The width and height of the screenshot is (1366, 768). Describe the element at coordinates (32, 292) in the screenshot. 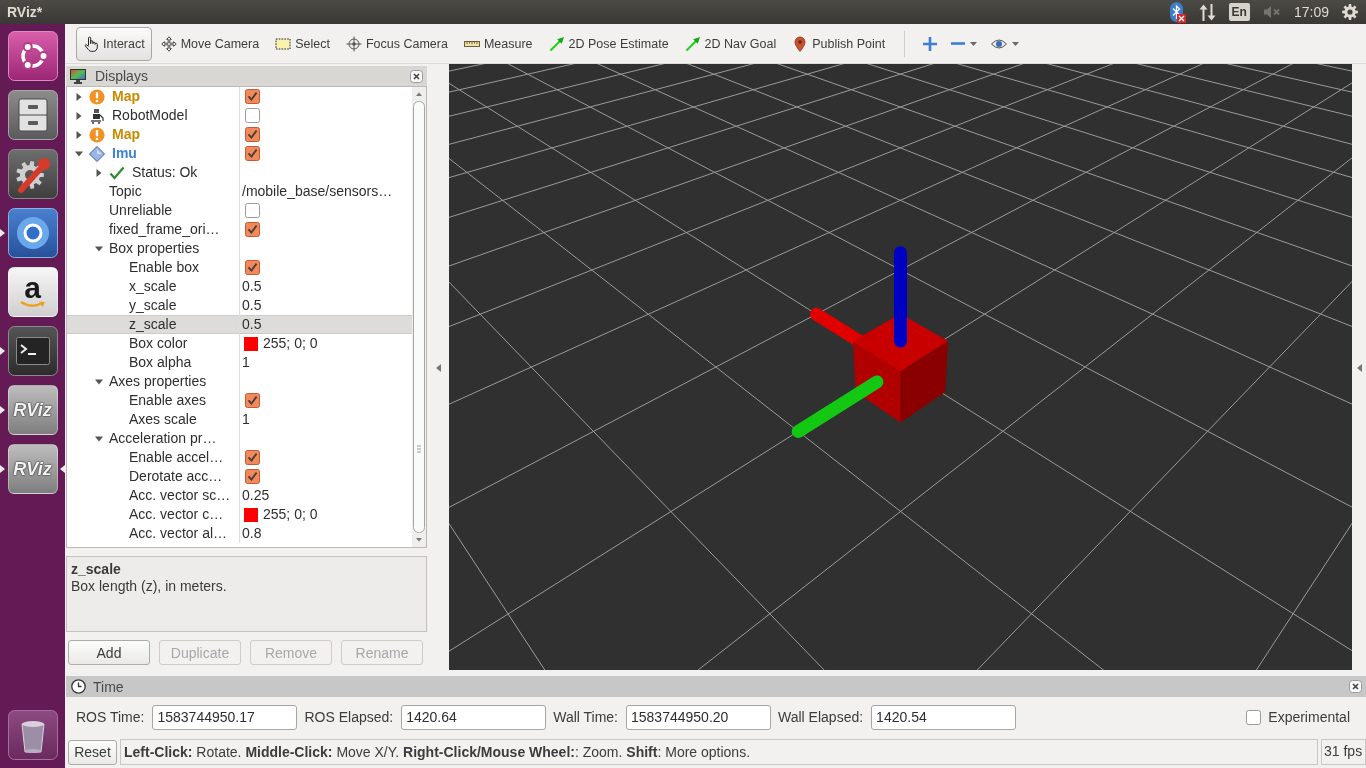

I see `app-launcher-button: a` at that location.